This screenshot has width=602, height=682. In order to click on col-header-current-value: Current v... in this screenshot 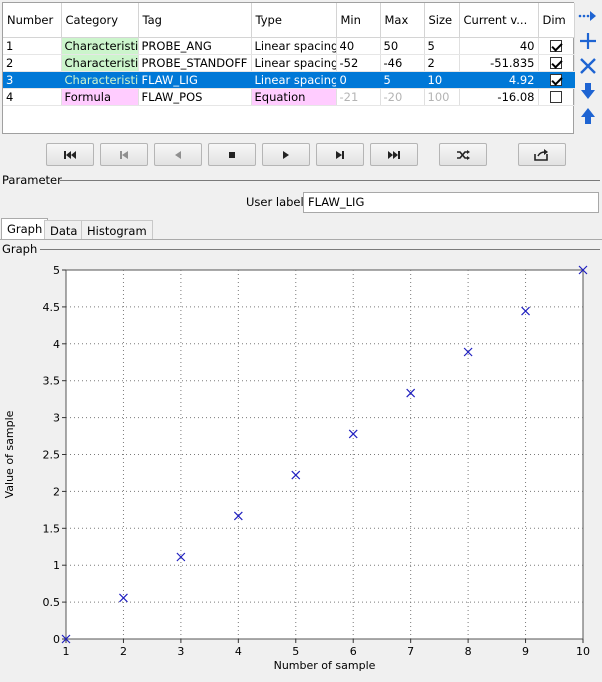, I will do `click(499, 20)`.